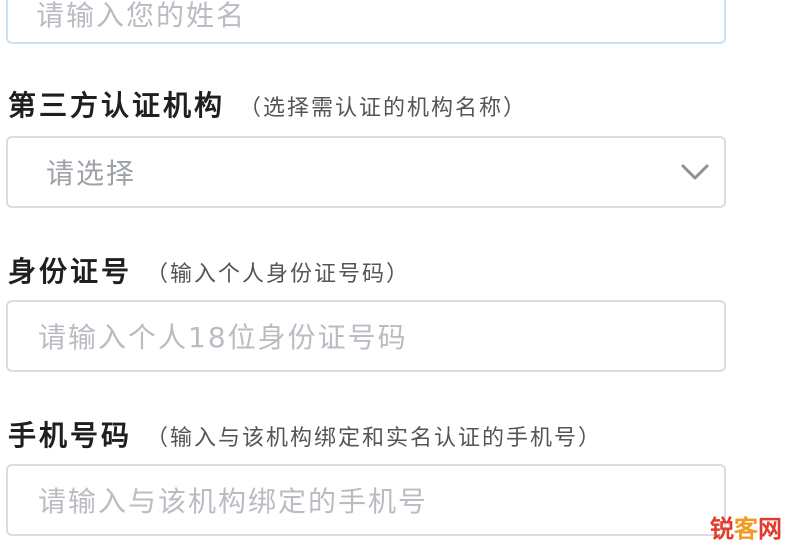  Describe the element at coordinates (223, 337) in the screenshot. I see `id-number-input-placeholder: 请输入个人18位身份证号码` at that location.